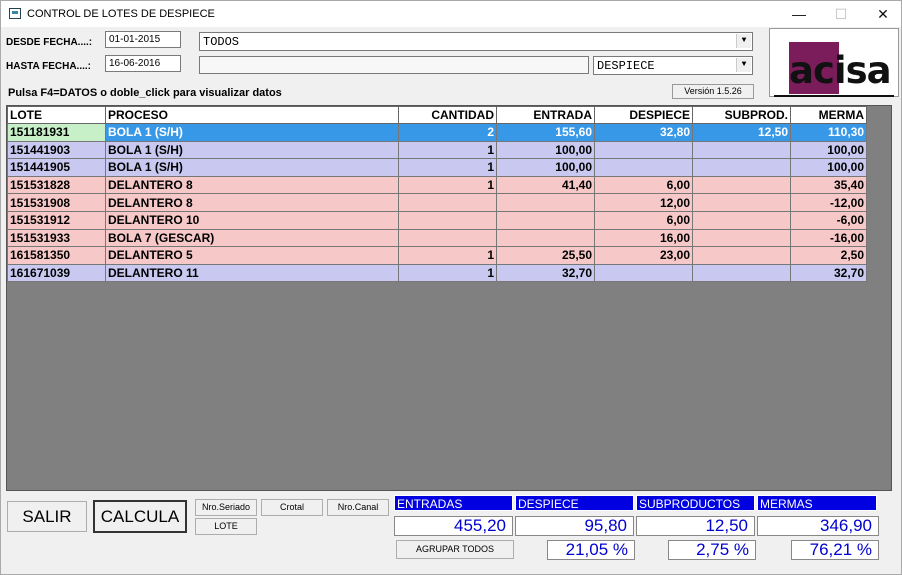 The height and width of the screenshot is (575, 902). I want to click on hasta-fecha-input: 16-06-2016, so click(143, 63).